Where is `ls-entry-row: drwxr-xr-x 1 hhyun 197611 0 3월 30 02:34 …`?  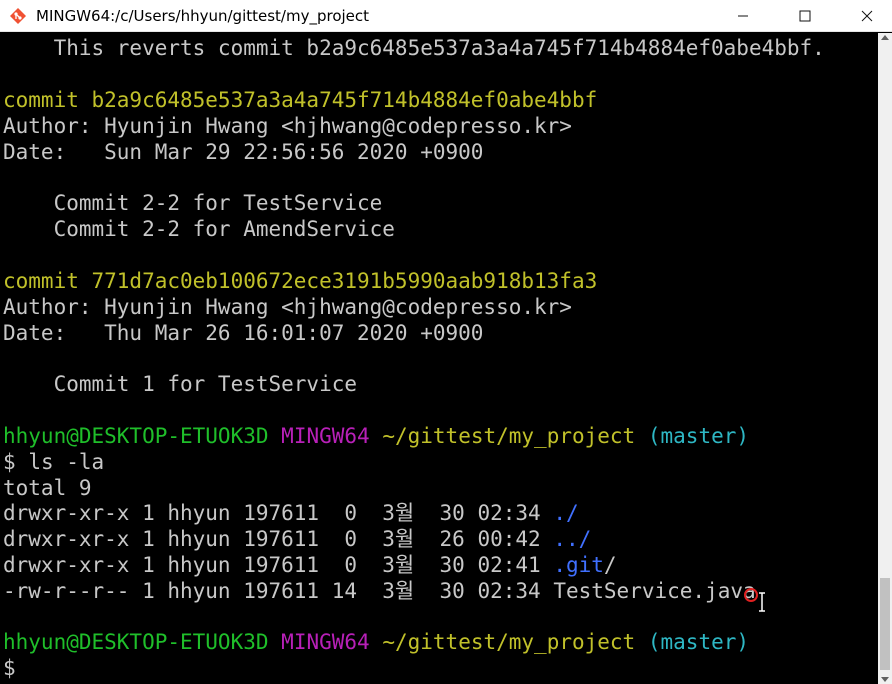
ls-entry-row: drwxr-xr-x 1 hhyun 197611 0 3월 30 02:34 … is located at coordinates (291, 513).